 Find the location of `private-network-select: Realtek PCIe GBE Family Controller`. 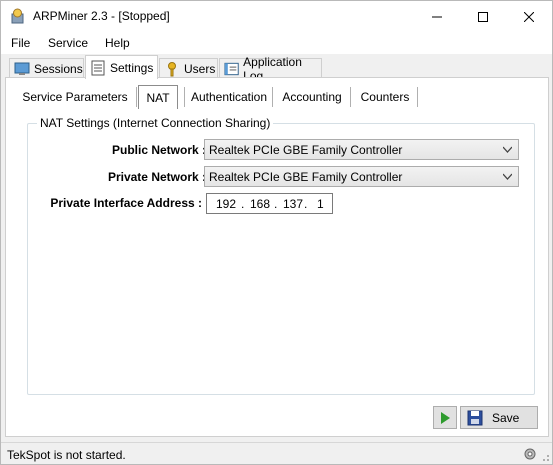

private-network-select: Realtek PCIe GBE Family Controller is located at coordinates (361, 176).